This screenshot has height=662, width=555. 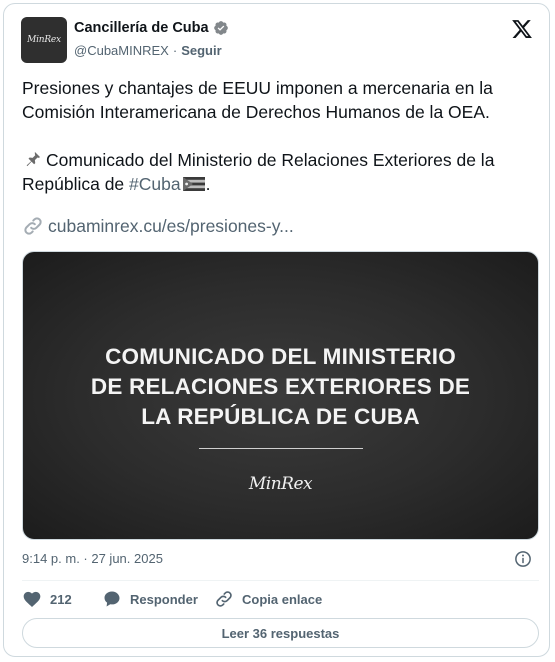 What do you see at coordinates (281, 448) in the screenshot?
I see `media-divider` at bounding box center [281, 448].